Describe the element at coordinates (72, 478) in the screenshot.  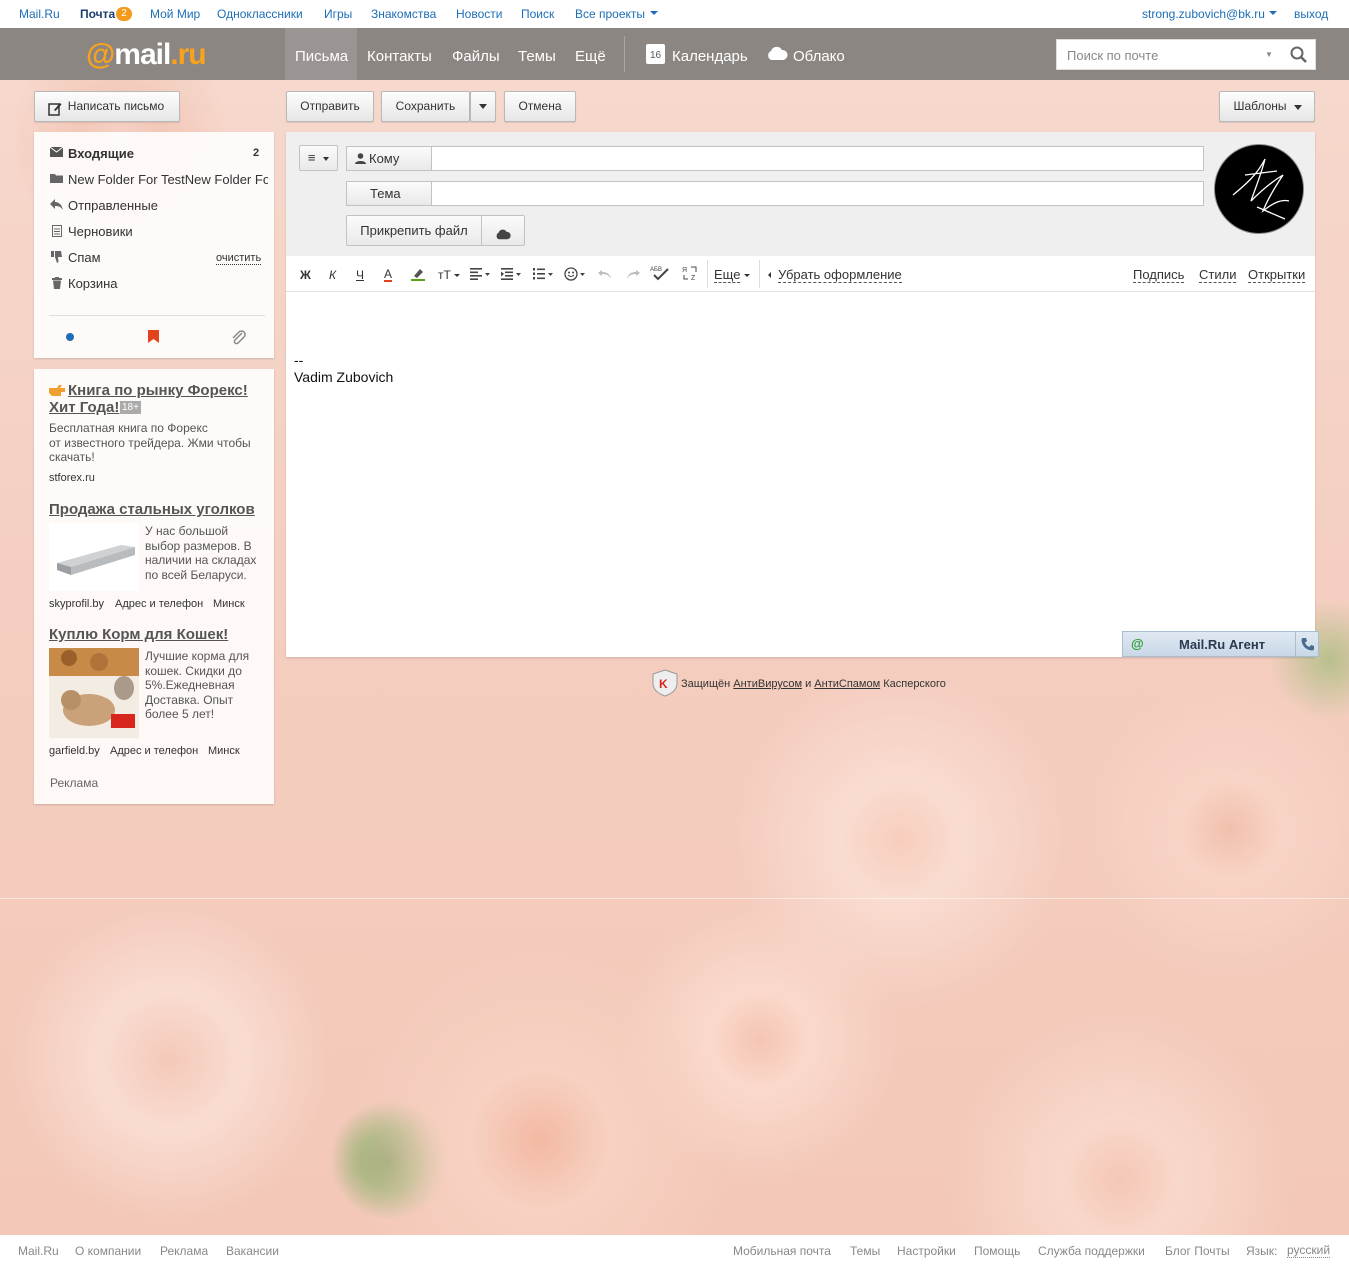
I see `ad1-domain: stforex.ru` at that location.